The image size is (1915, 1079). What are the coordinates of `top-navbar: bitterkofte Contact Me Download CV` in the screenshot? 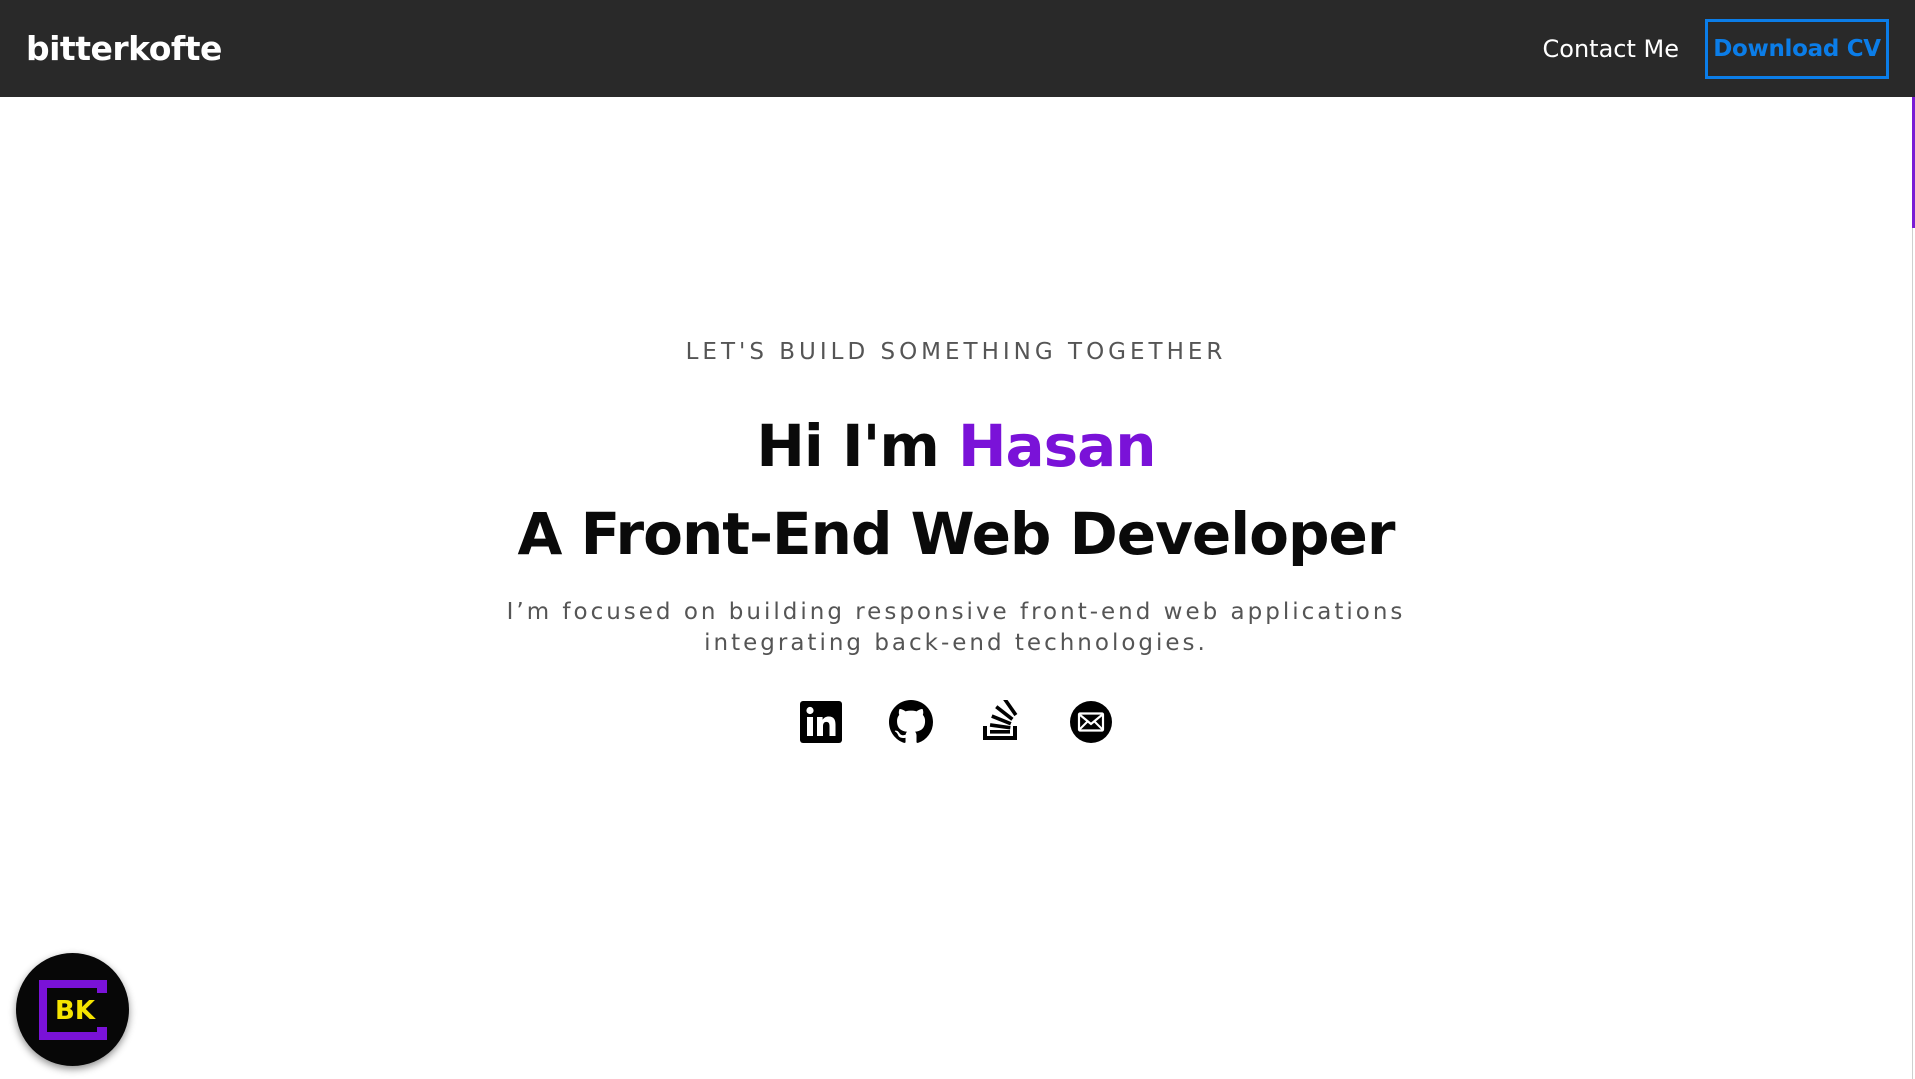 It's located at (957, 48).